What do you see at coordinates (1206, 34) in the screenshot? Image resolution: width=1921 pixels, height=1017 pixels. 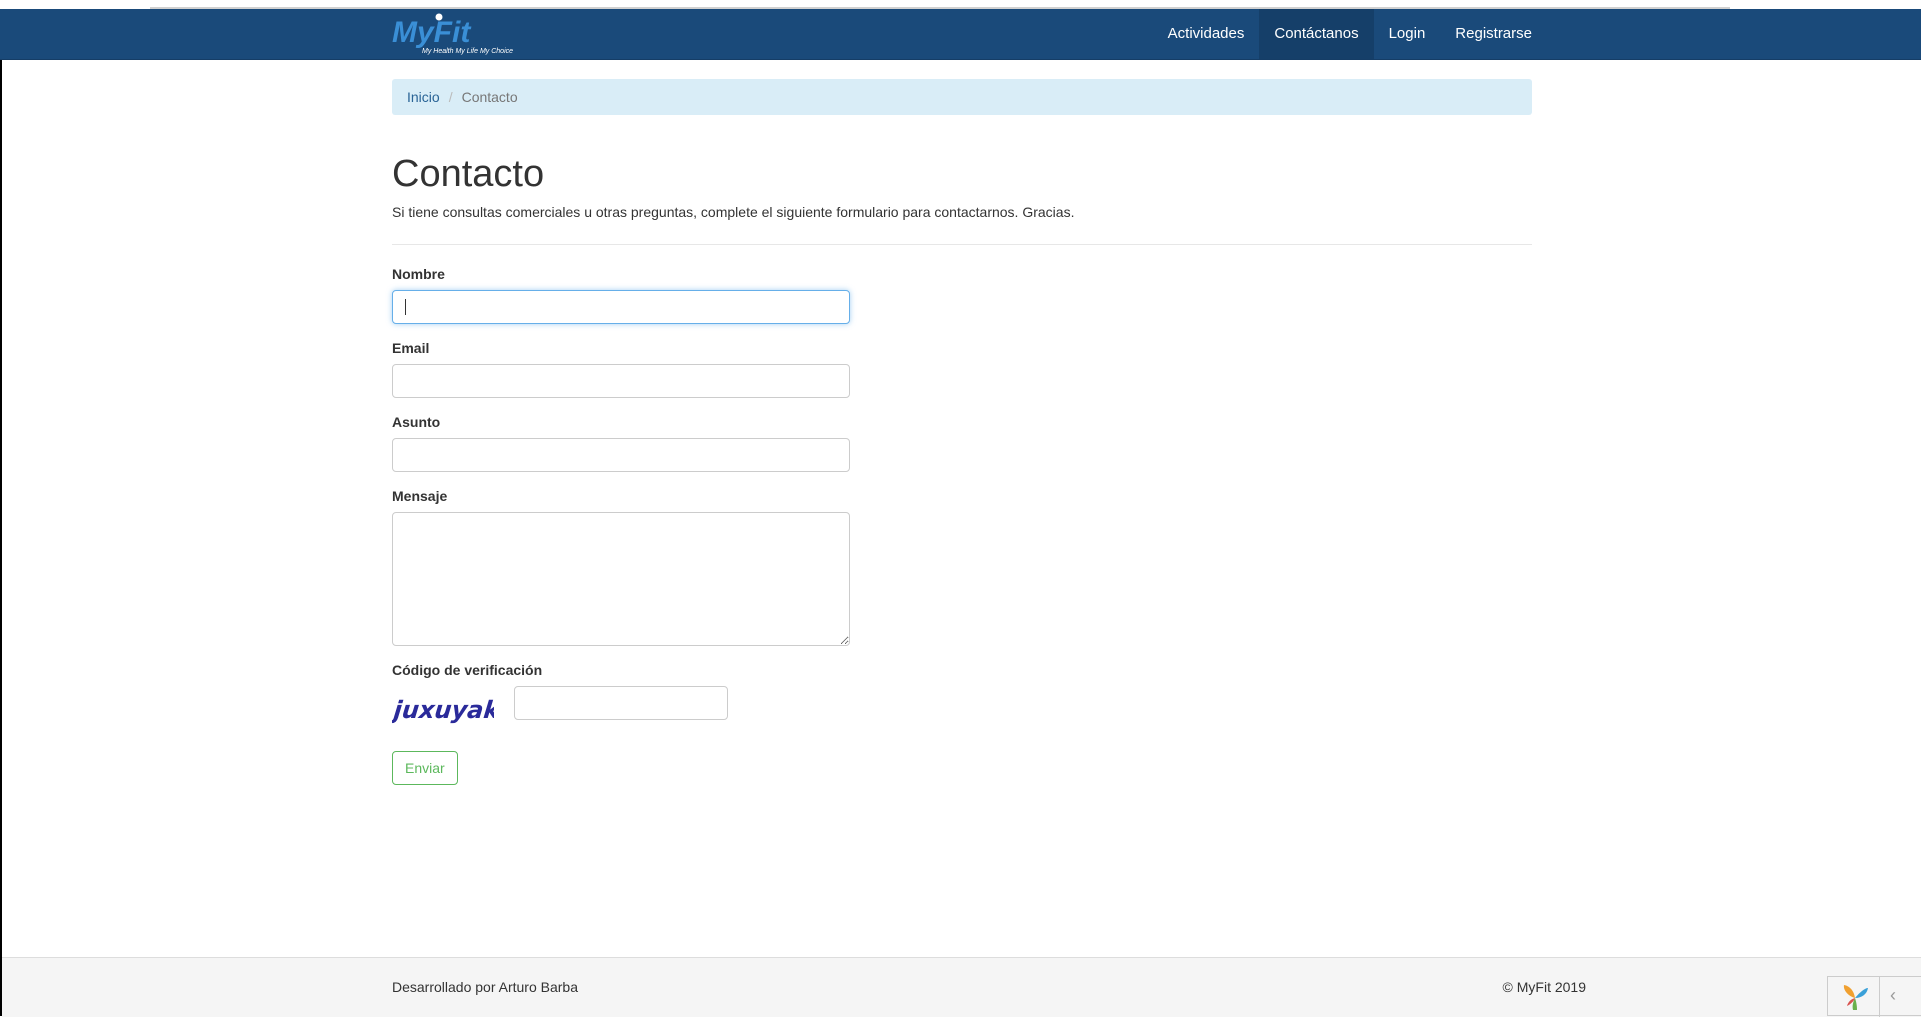 I see `nav-item-actividades: Actividades` at bounding box center [1206, 34].